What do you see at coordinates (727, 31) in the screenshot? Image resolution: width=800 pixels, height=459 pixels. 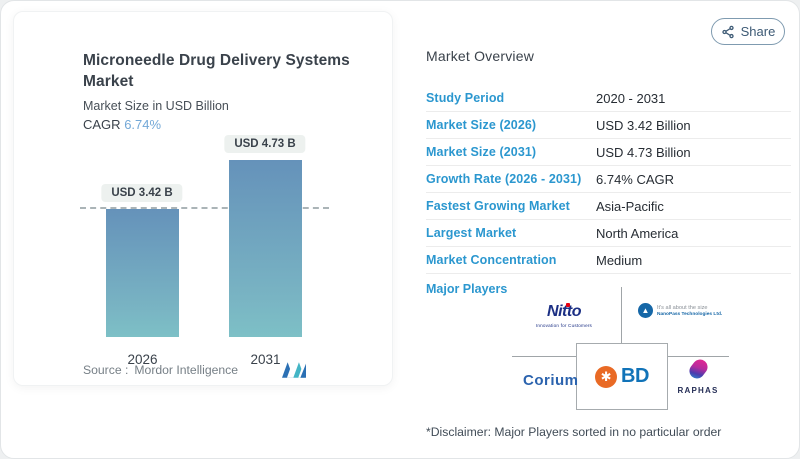 I see `share-icon` at bounding box center [727, 31].